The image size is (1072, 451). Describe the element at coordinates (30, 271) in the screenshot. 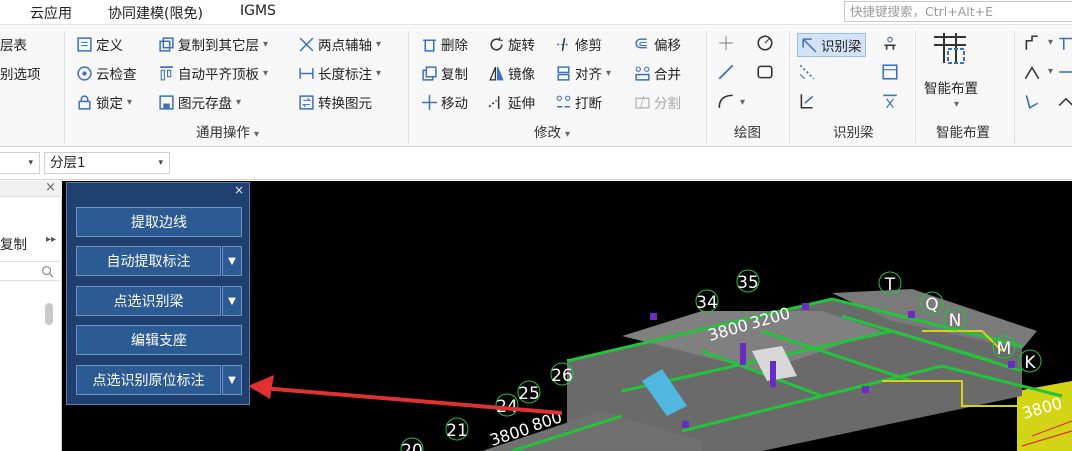

I see `left-panel-search-input` at that location.